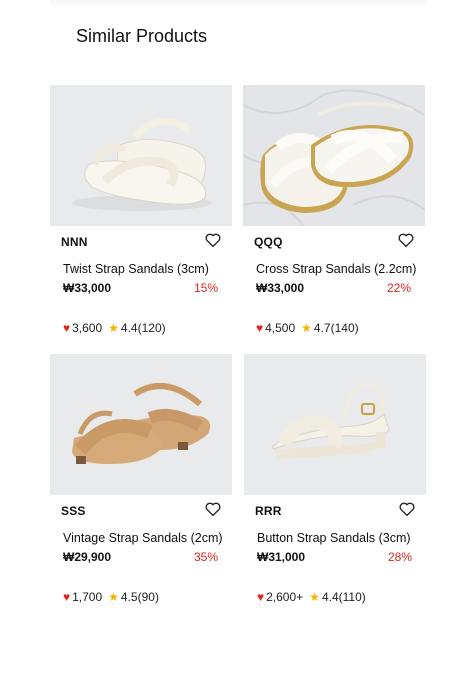  I want to click on discount-badge: 35%, so click(205, 557).